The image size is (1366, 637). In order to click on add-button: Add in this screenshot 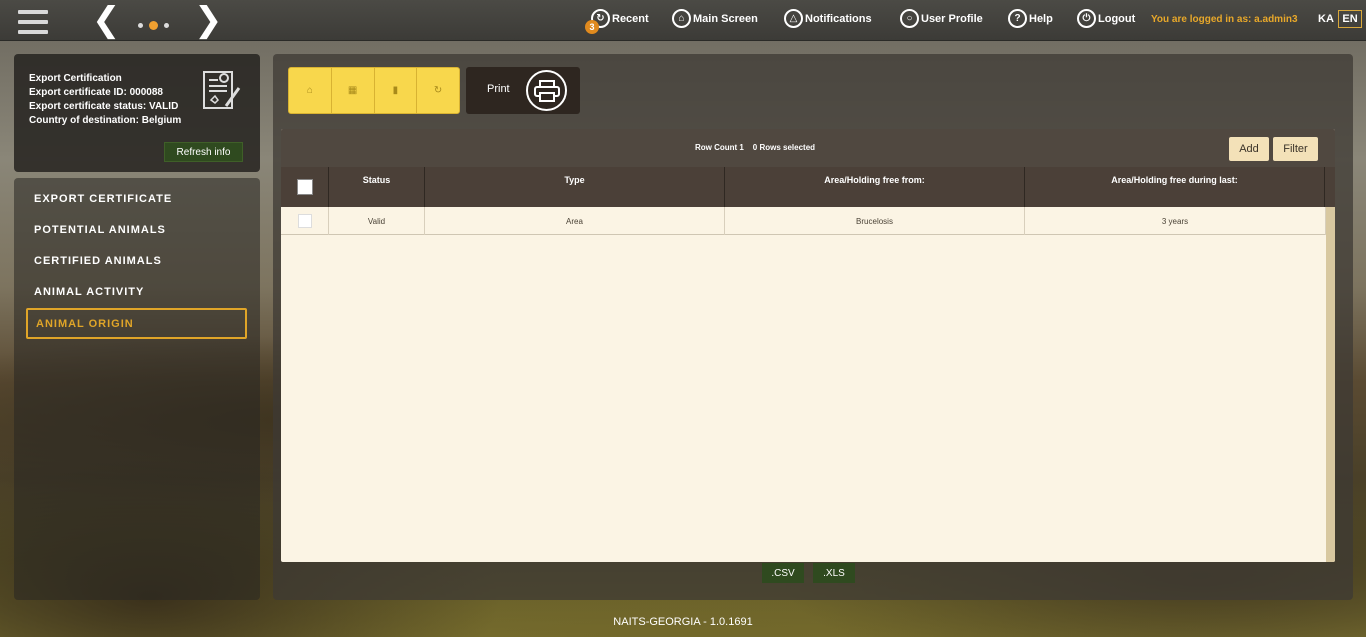, I will do `click(1249, 149)`.